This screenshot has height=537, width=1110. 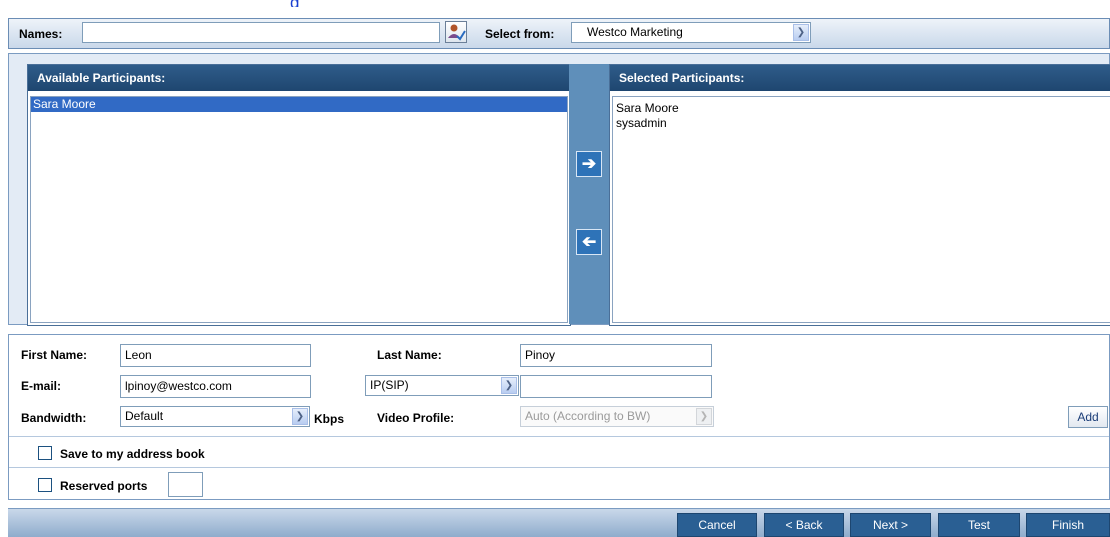 I want to click on video-profile-dropdown: Auto (According to BW) ❯, so click(x=617, y=416).